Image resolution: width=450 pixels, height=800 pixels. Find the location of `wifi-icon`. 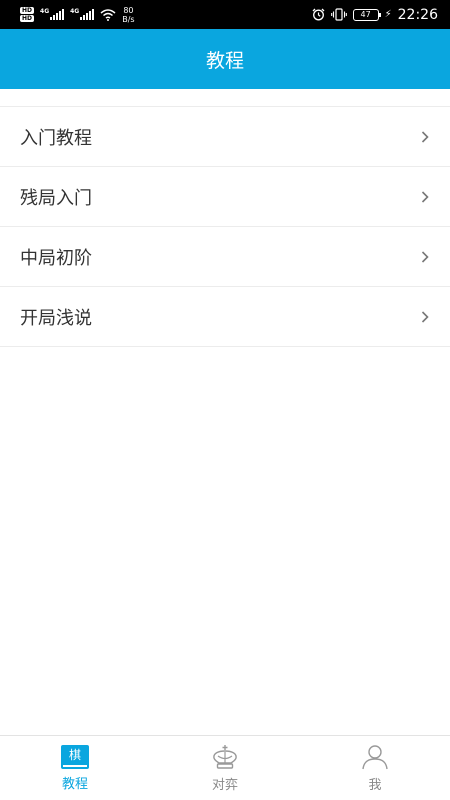

wifi-icon is located at coordinates (108, 14).